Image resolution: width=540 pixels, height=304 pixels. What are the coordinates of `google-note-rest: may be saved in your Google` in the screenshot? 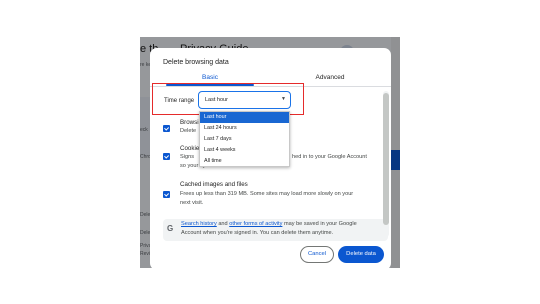 It's located at (319, 224).